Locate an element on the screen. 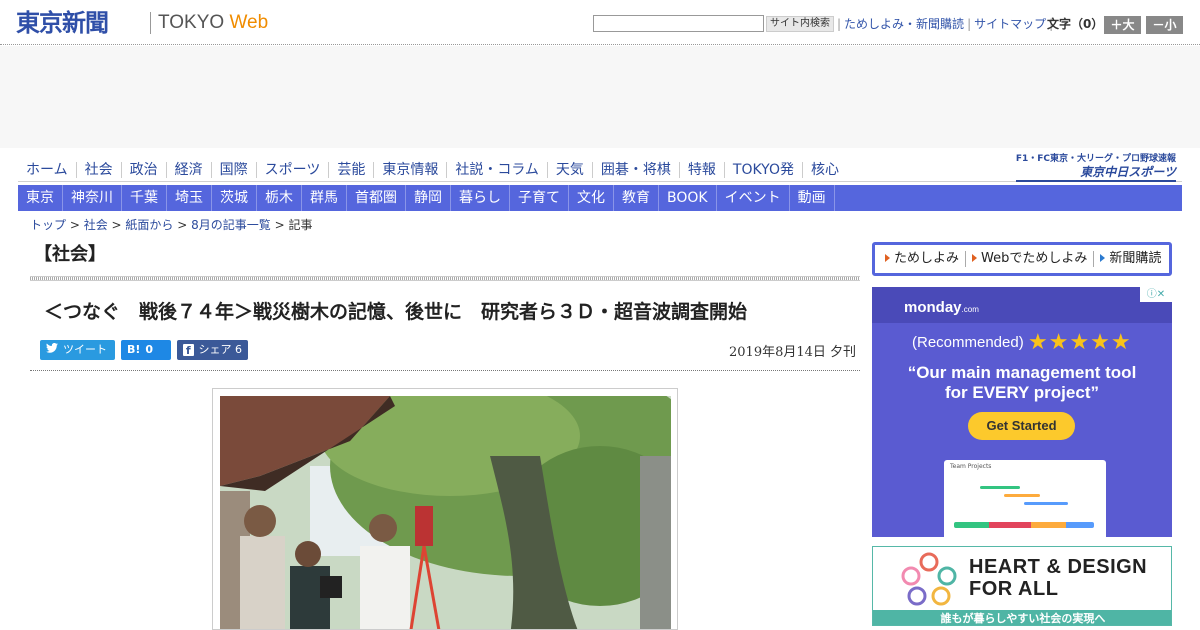  heart-design-ad: HEART & DESIGN FOR ALL 誰もが暮らしやすい社会の実現へ is located at coordinates (1022, 586).